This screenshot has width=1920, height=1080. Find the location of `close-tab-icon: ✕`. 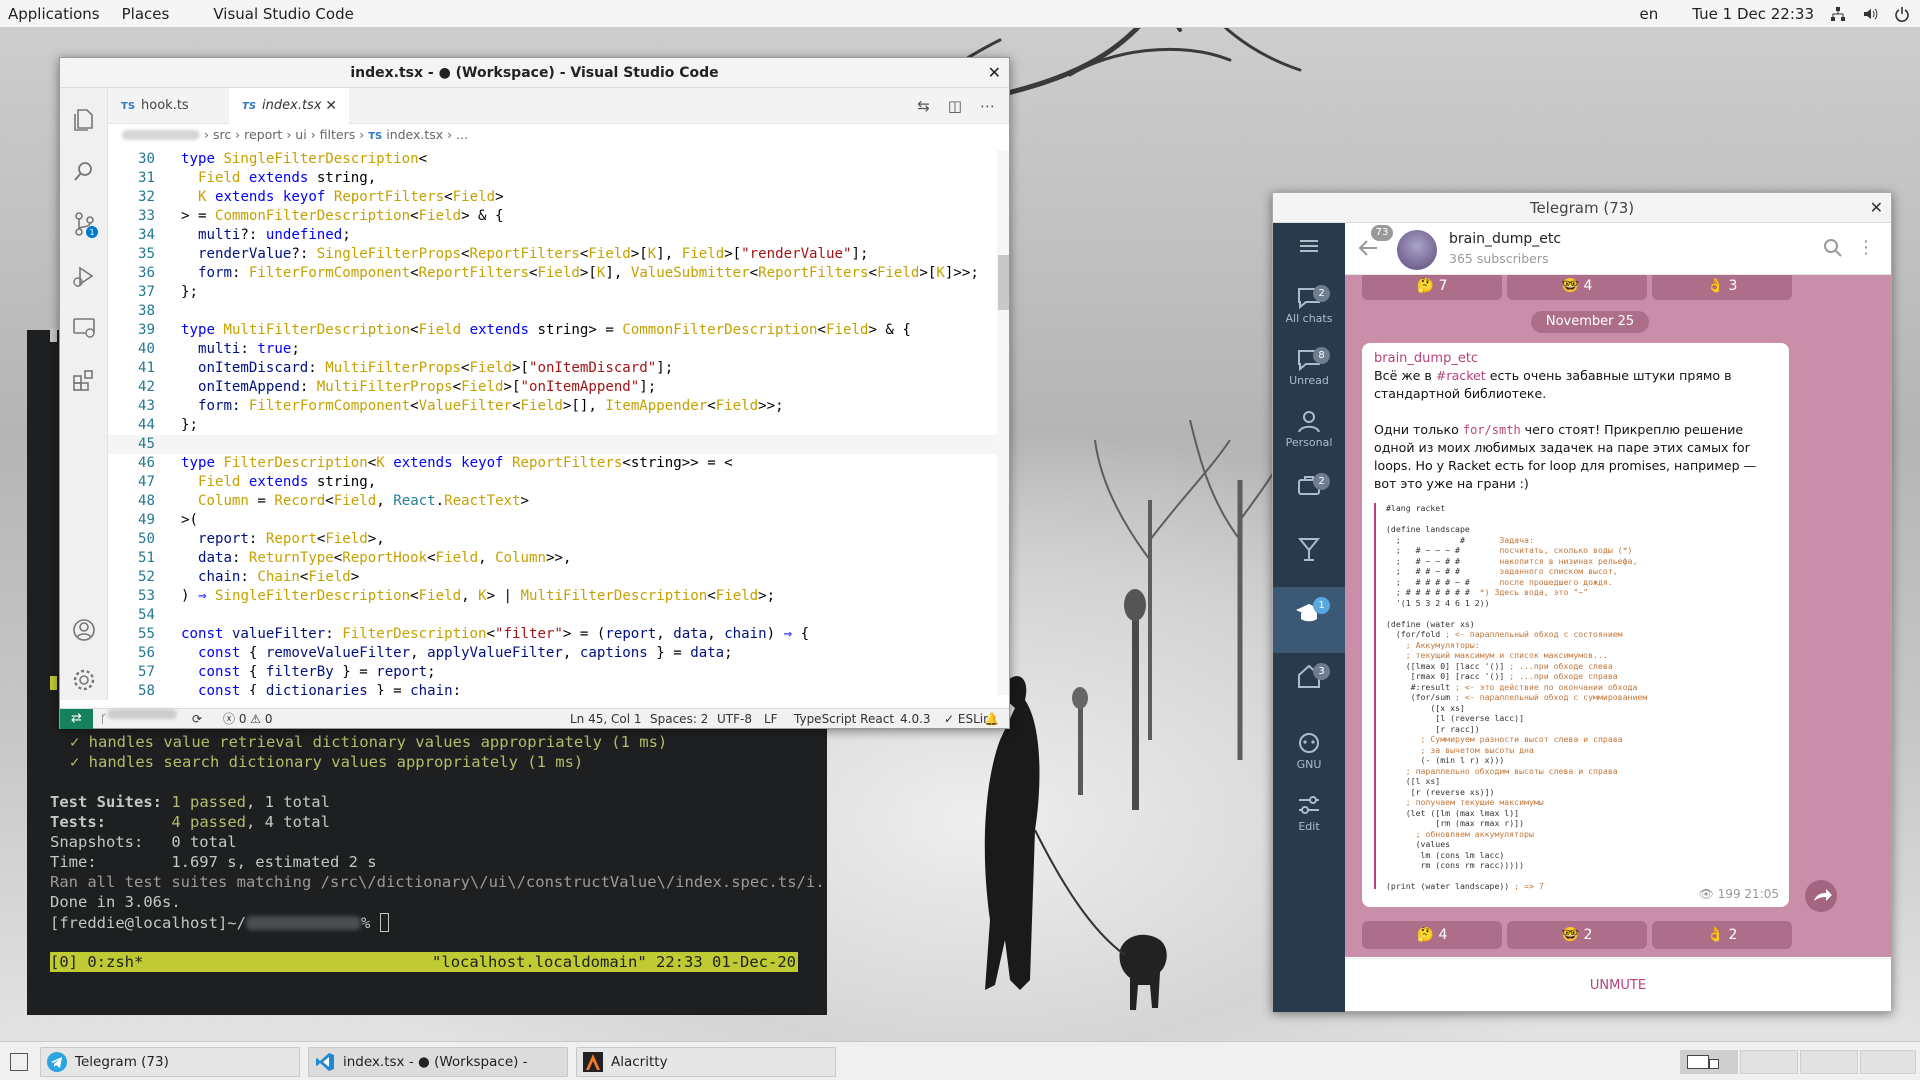

close-tab-icon: ✕ is located at coordinates (331, 106).